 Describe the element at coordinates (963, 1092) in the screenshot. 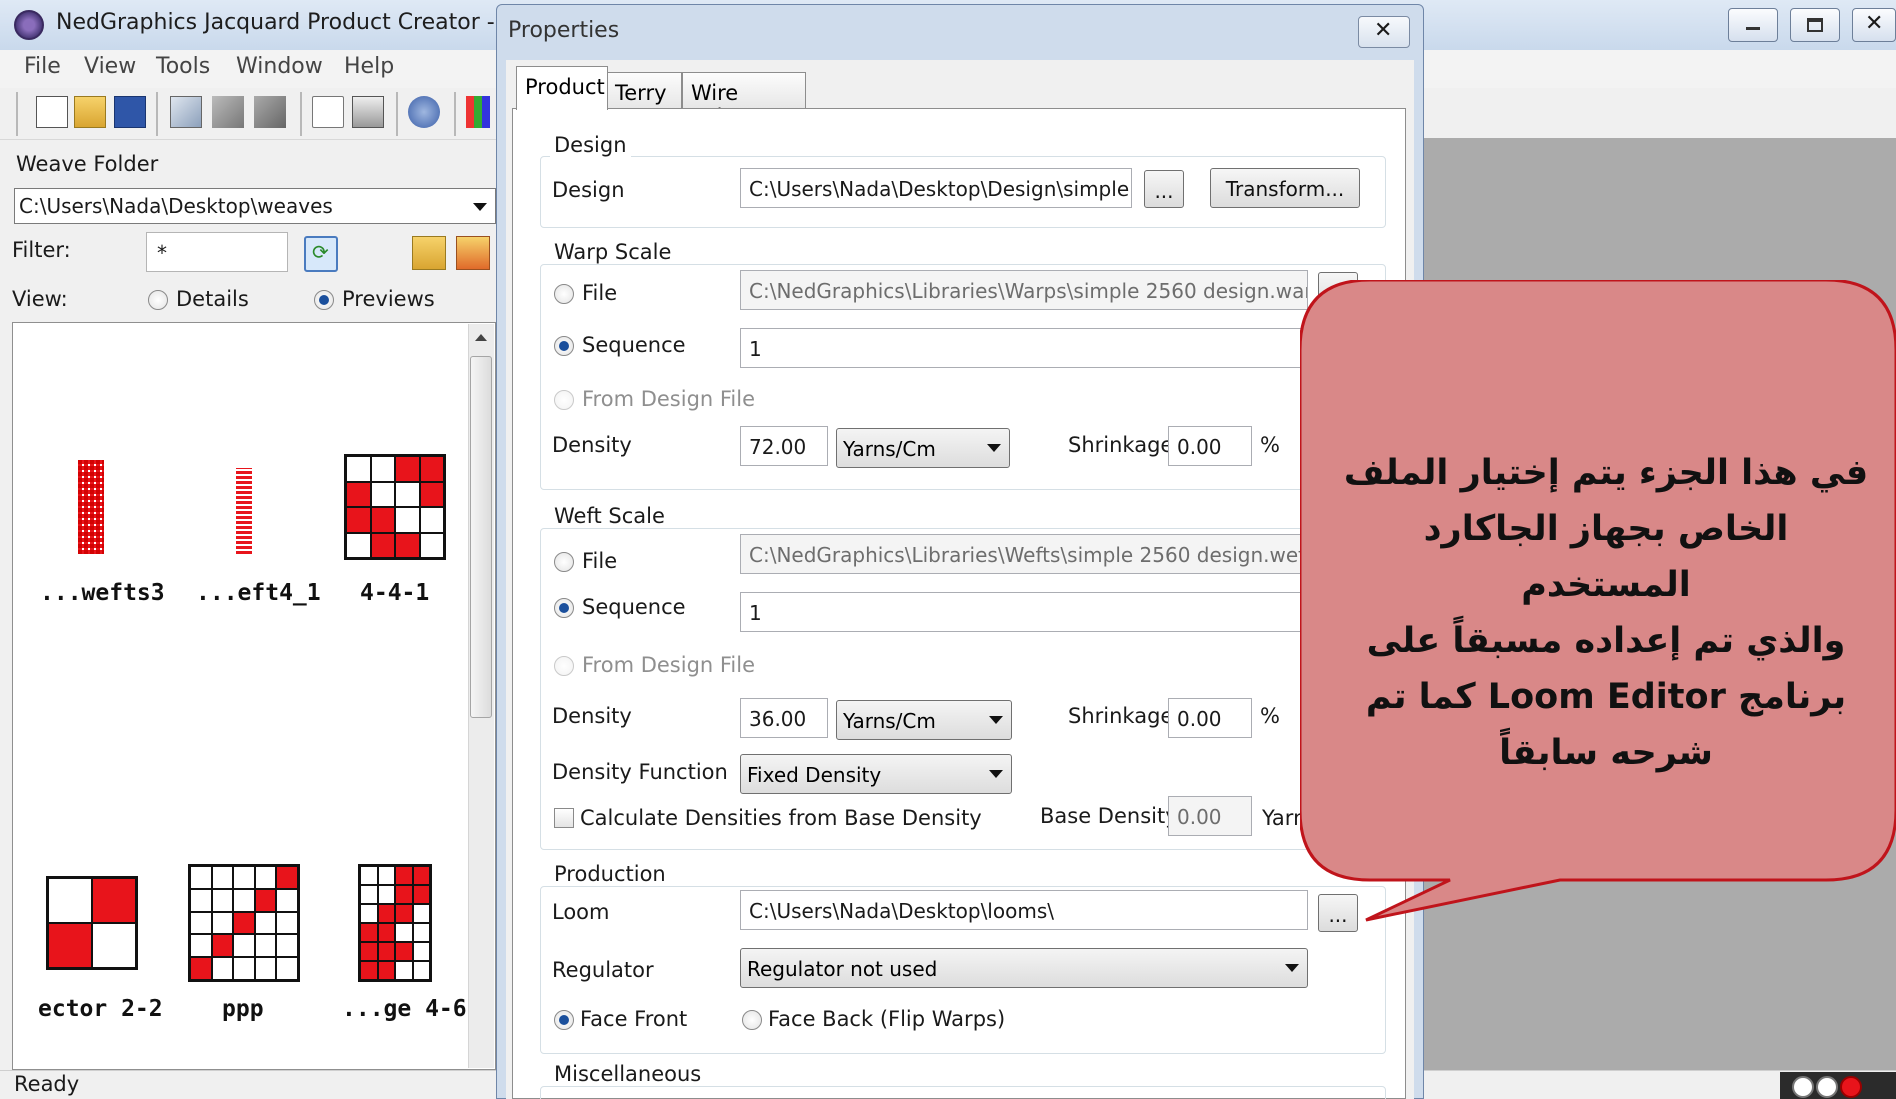

I see `misc-group` at that location.